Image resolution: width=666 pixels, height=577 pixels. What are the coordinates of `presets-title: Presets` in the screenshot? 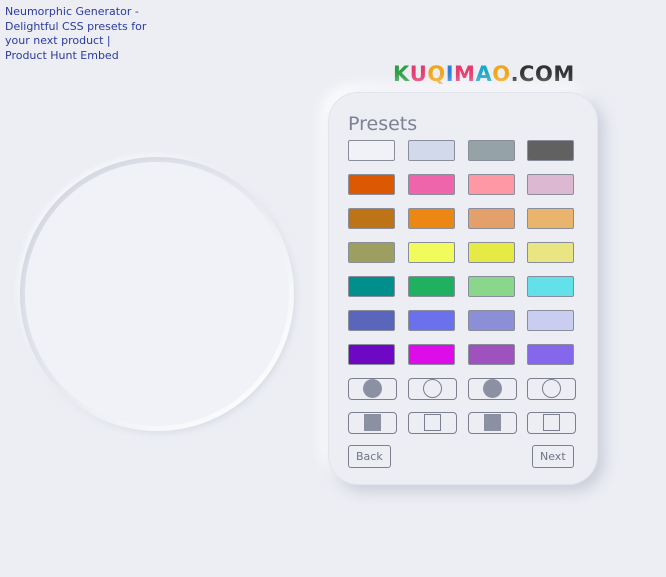 It's located at (383, 124).